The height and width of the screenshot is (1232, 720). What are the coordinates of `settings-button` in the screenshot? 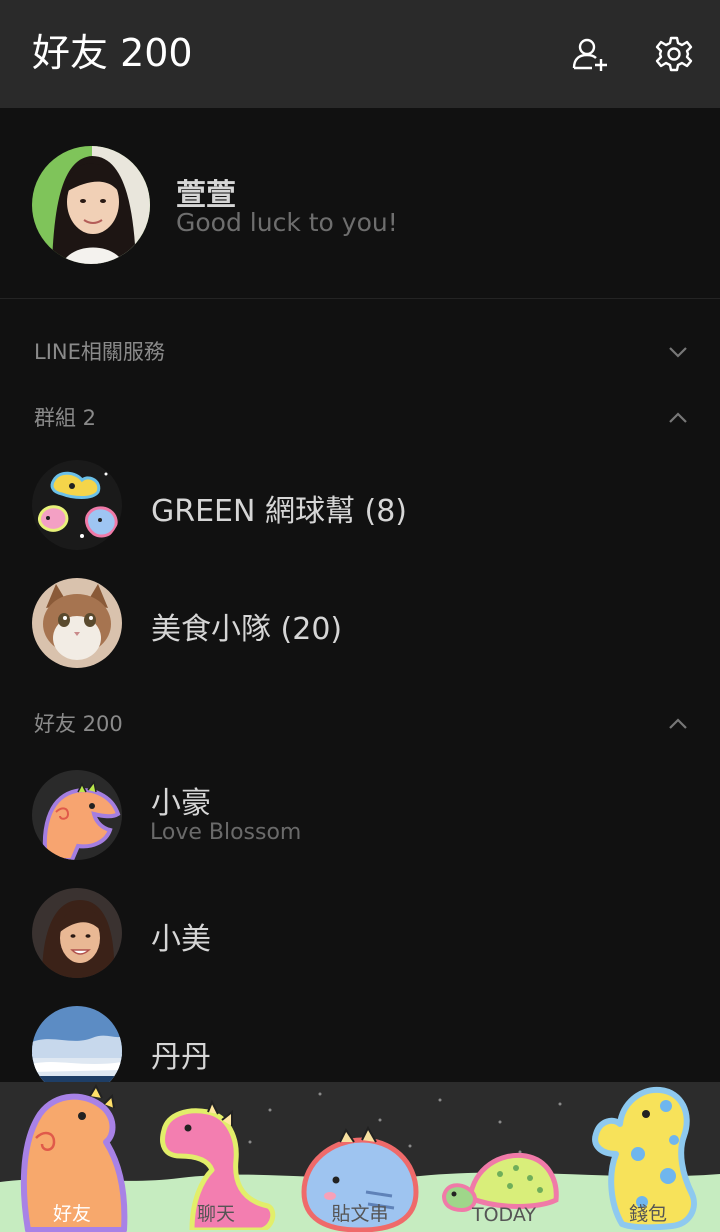 It's located at (674, 54).